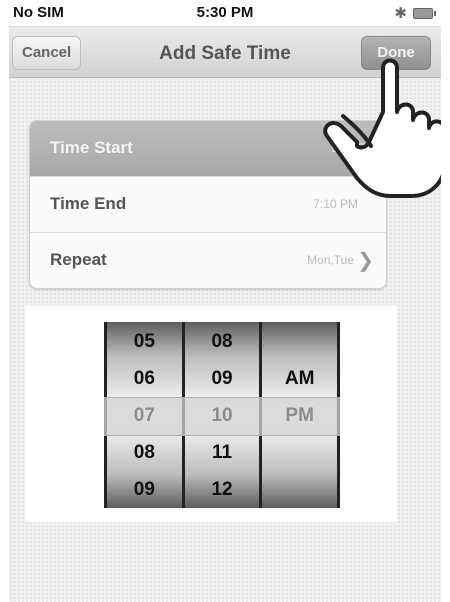  Describe the element at coordinates (353, 148) in the screenshot. I see `row-value: 5:10 PM` at that location.